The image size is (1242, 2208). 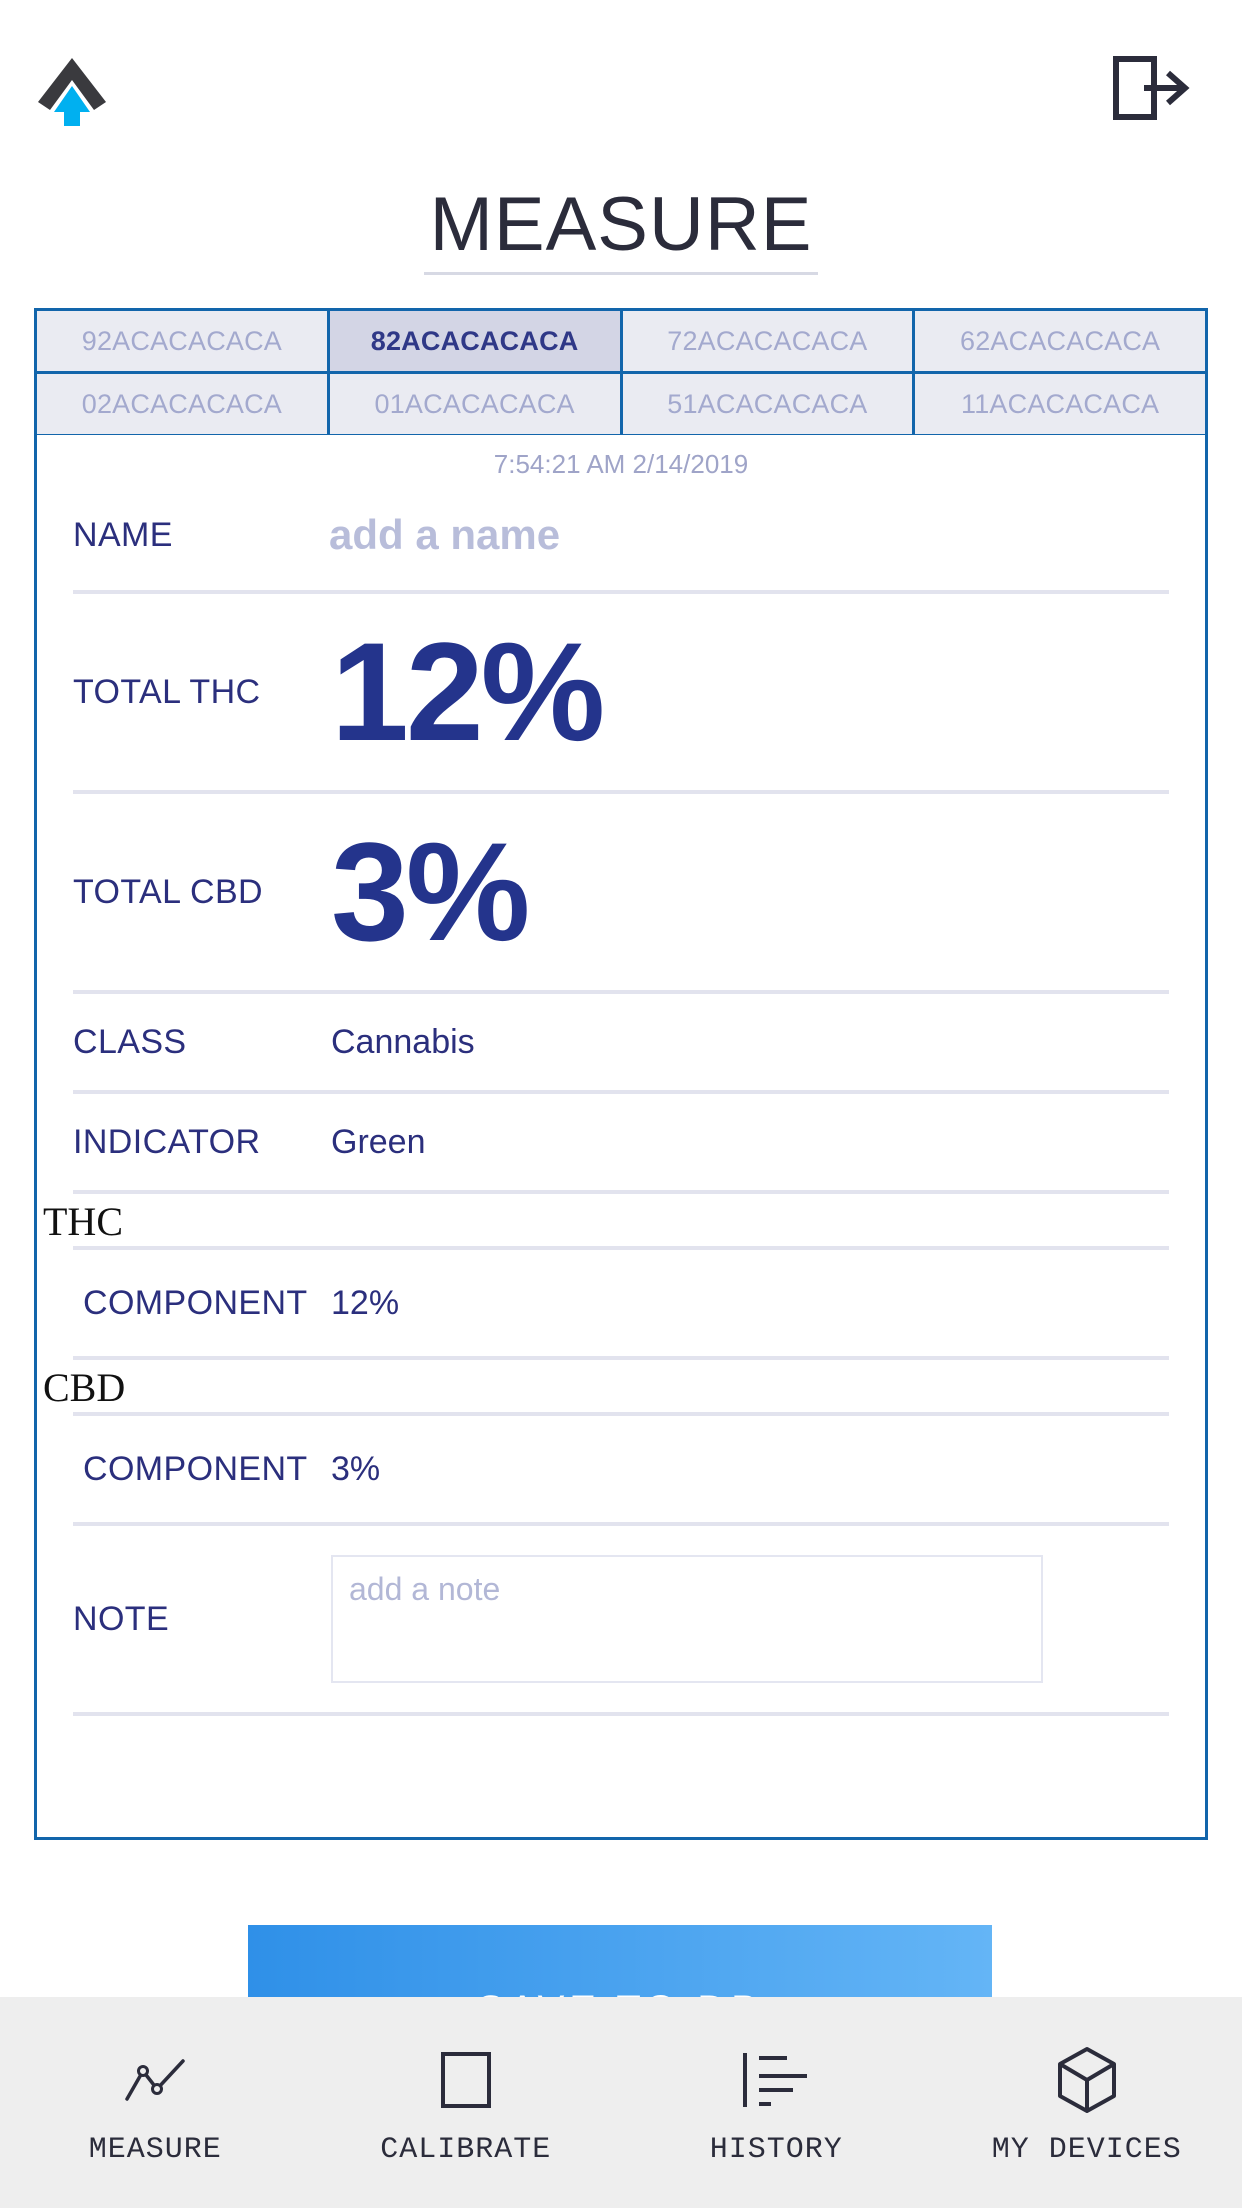 What do you see at coordinates (621, 87) in the screenshot?
I see `app-header` at bounding box center [621, 87].